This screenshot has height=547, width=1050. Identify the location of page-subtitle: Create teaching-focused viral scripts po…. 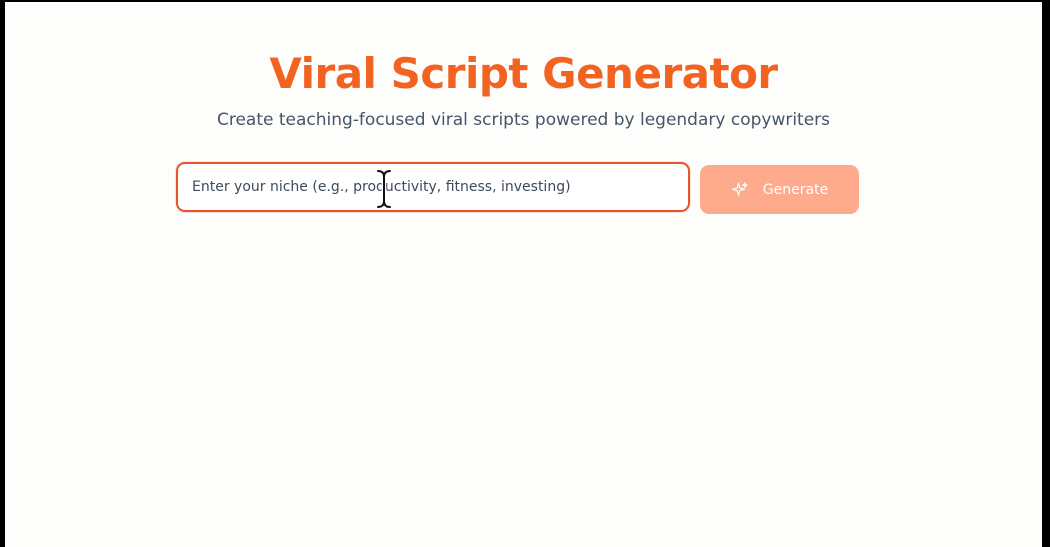
(523, 120).